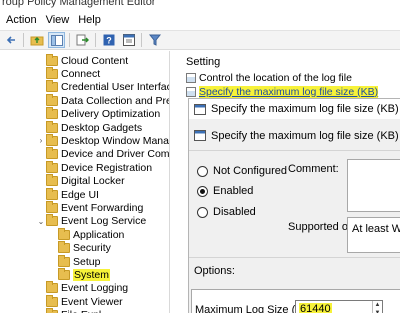  I want to click on stepper-down-icon: ▼, so click(377, 311).